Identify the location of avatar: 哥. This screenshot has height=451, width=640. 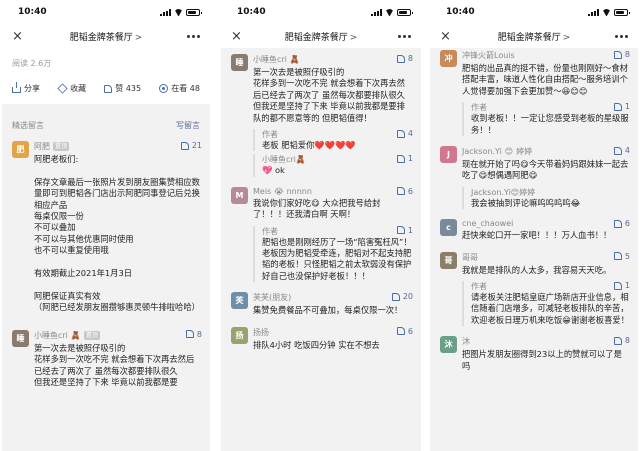
(448, 260).